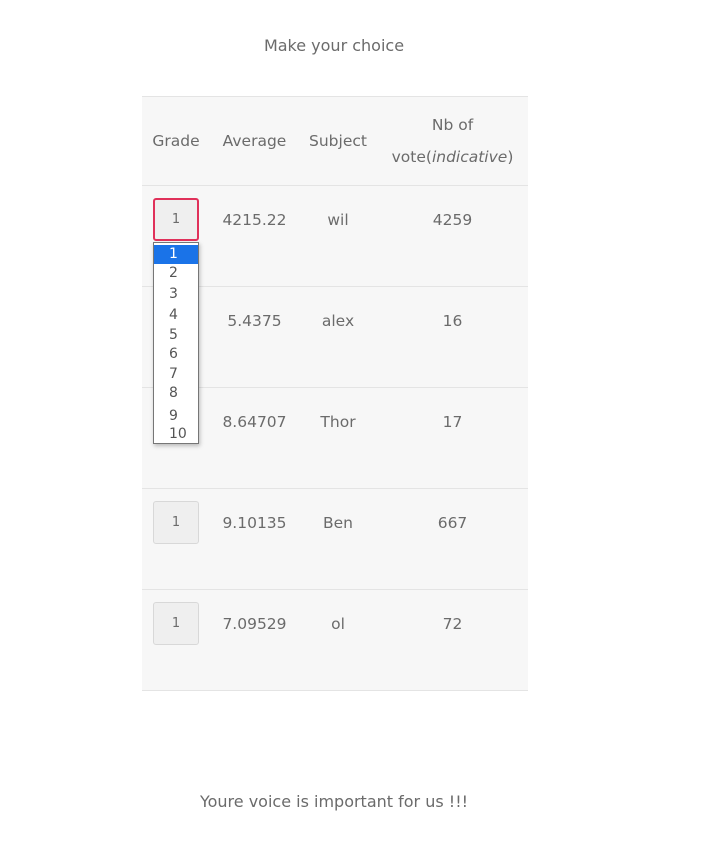  What do you see at coordinates (254, 438) in the screenshot?
I see `average-cell: 8.64707` at bounding box center [254, 438].